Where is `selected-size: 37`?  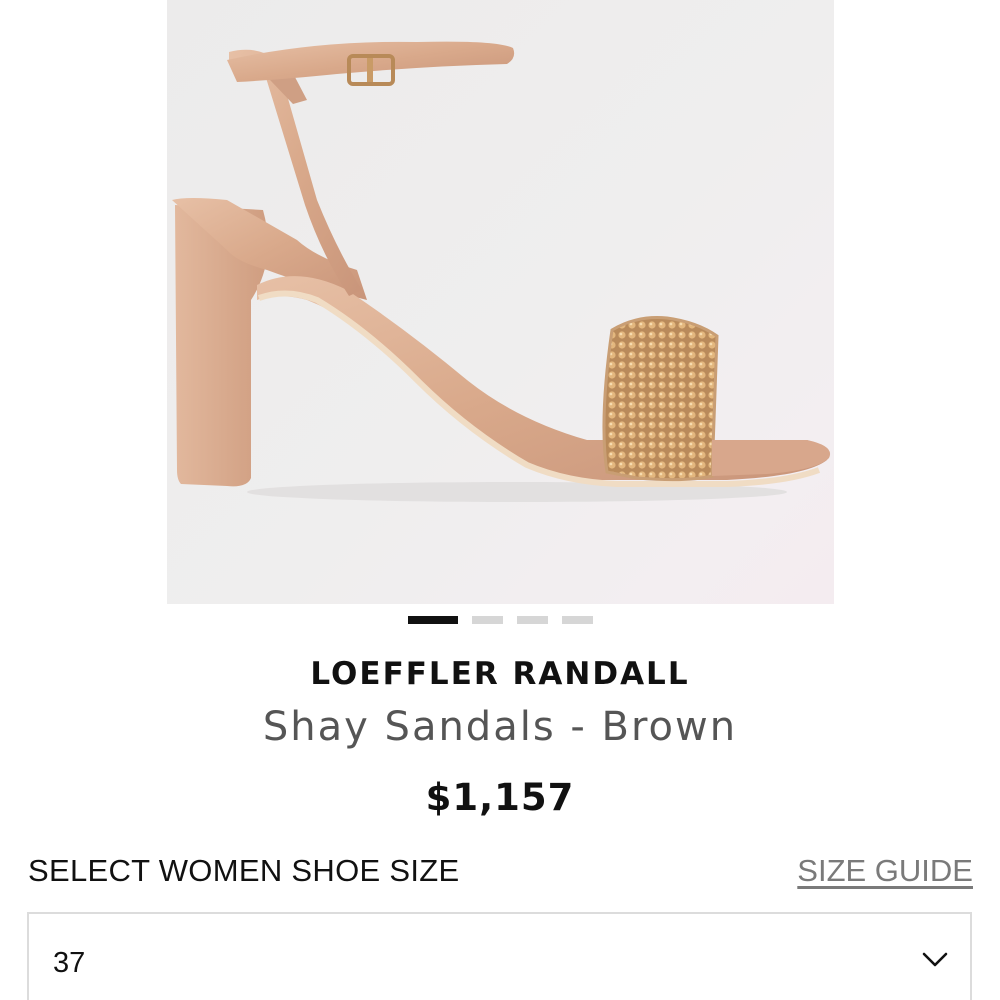
selected-size: 37 is located at coordinates (69, 963).